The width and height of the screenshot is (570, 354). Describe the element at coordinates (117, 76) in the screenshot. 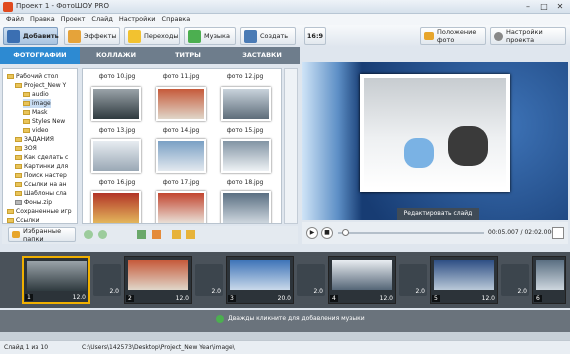

I see `photo-caption: фото 10.jpg` at that location.